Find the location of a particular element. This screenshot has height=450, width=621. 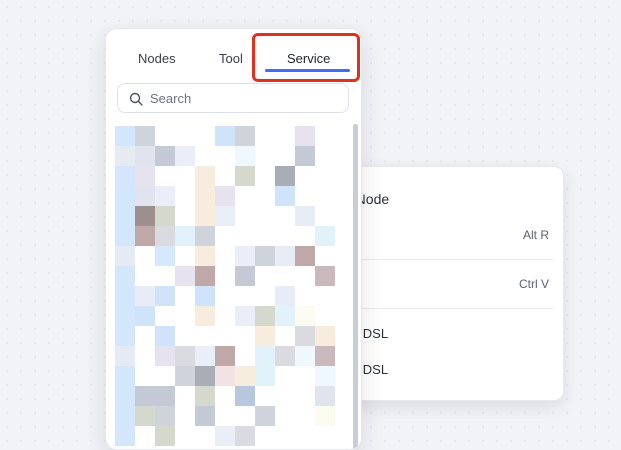

annotation-highlight-box is located at coordinates (306, 57).